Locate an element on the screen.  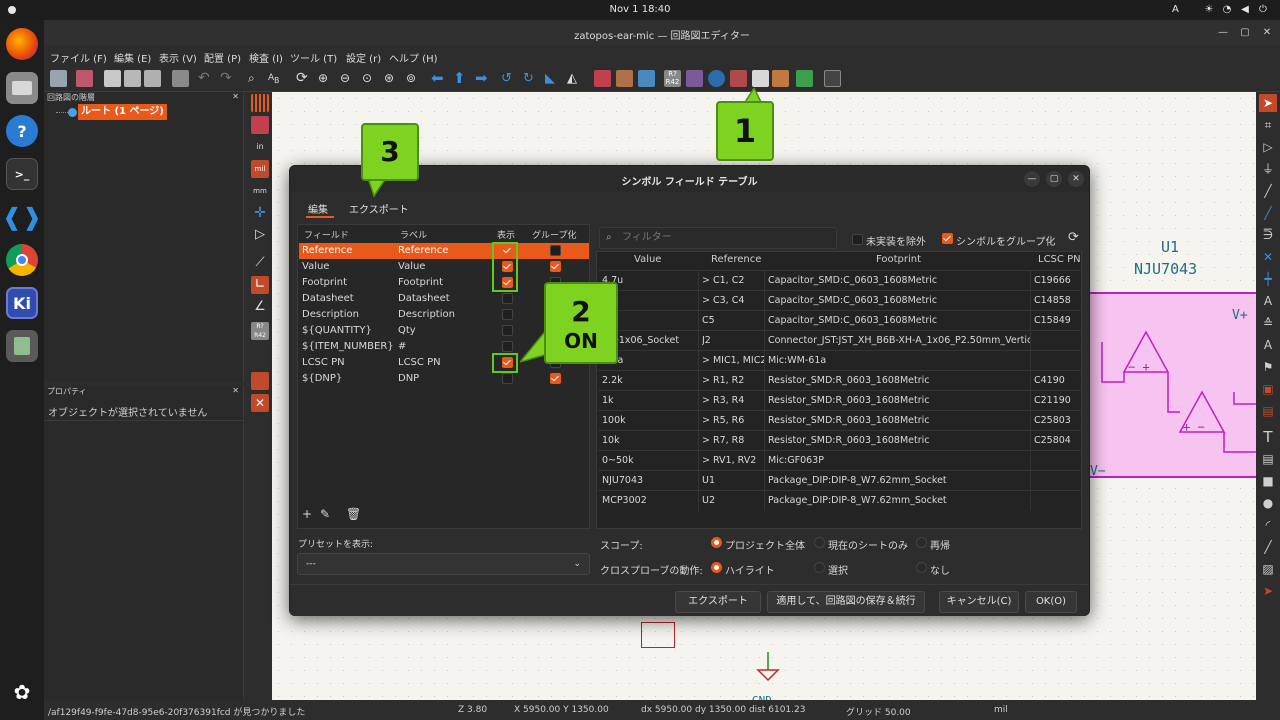
add-symbol-icon: ▷ is located at coordinates (1268, 147).